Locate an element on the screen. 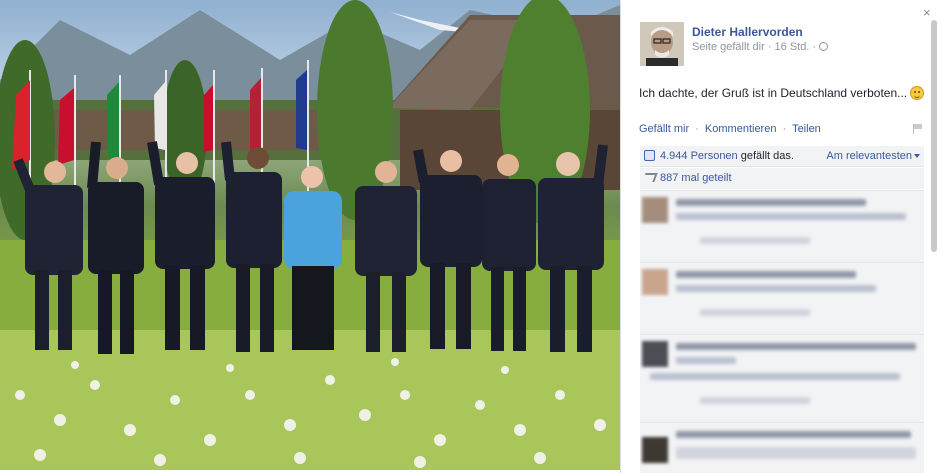  author-name-link: Dieter Hallervorden is located at coordinates (747, 32).